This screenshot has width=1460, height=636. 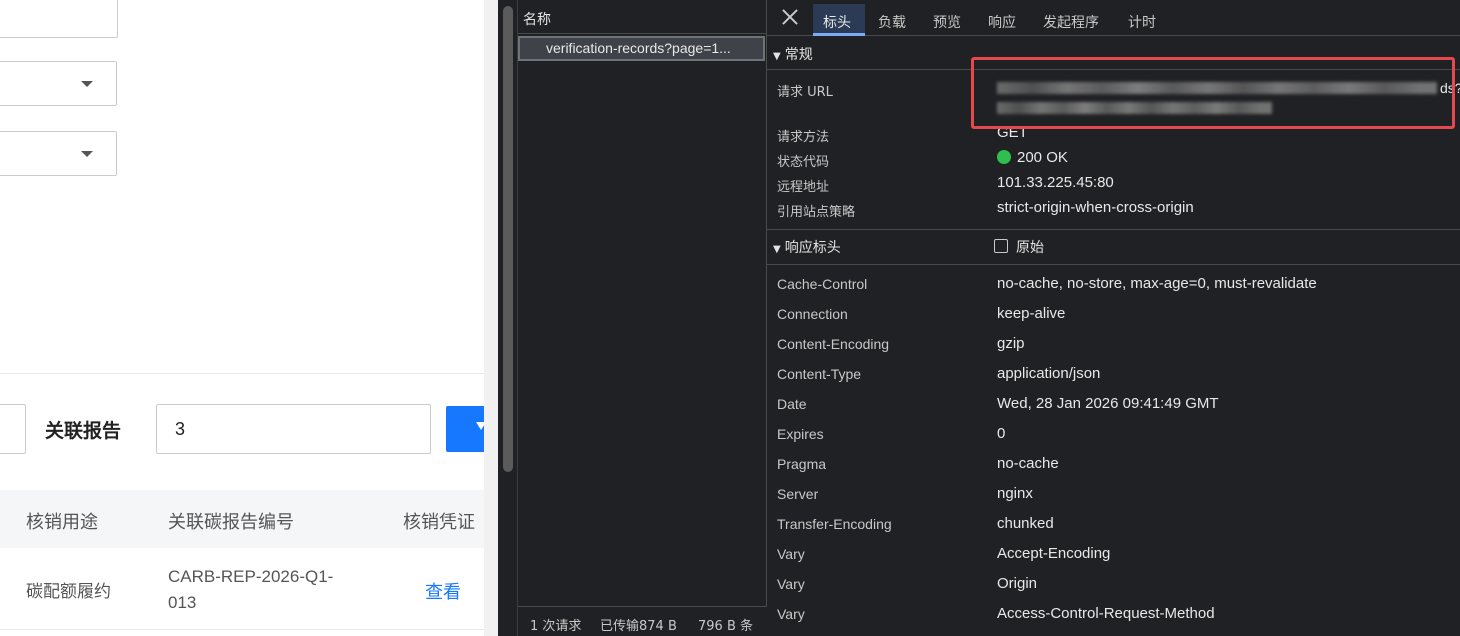 I want to click on general-key-remote-address: 远程地址, so click(x=803, y=187).